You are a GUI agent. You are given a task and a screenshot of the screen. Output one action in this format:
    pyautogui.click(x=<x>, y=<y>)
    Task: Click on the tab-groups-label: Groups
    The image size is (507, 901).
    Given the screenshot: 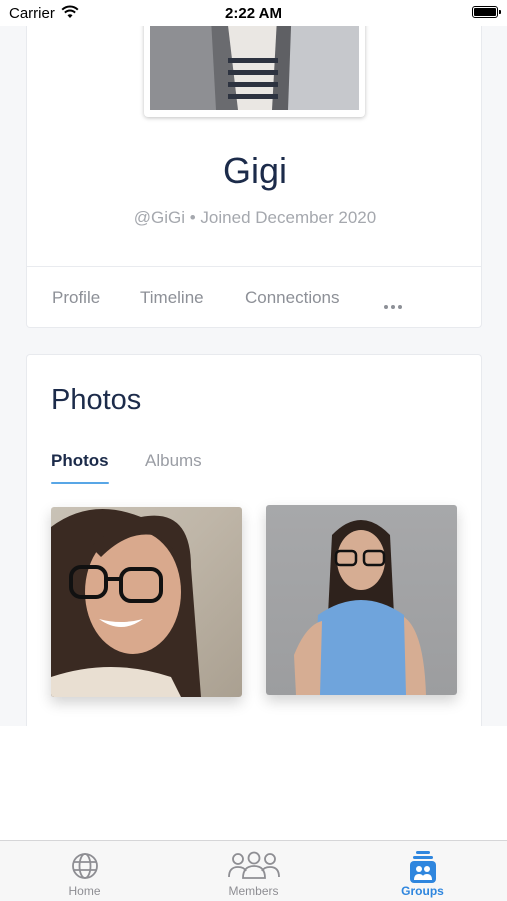 What is the action you would take?
    pyautogui.click(x=422, y=891)
    